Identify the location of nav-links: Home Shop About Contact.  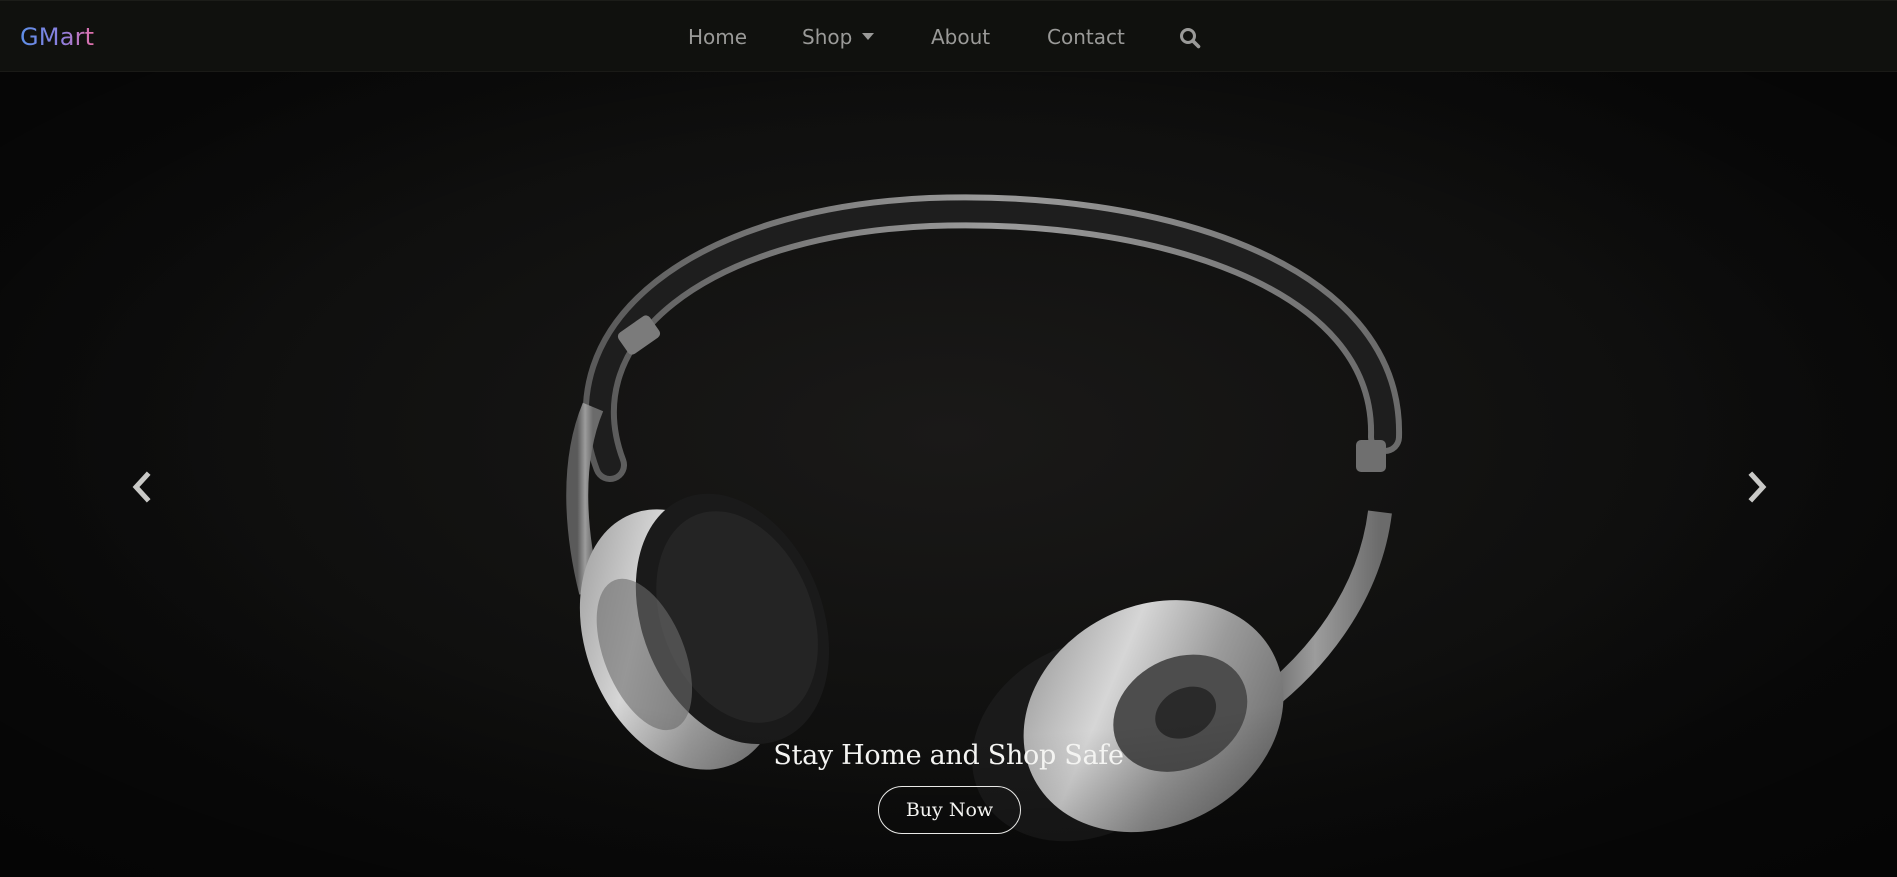
(948, 37).